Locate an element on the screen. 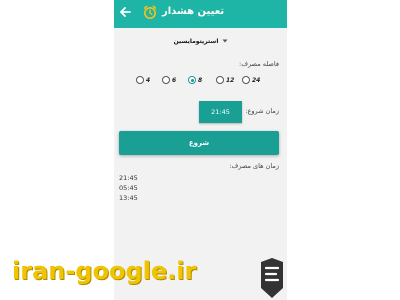 The image size is (400, 300). watermark-text: iran-google.ir is located at coordinates (104, 271).